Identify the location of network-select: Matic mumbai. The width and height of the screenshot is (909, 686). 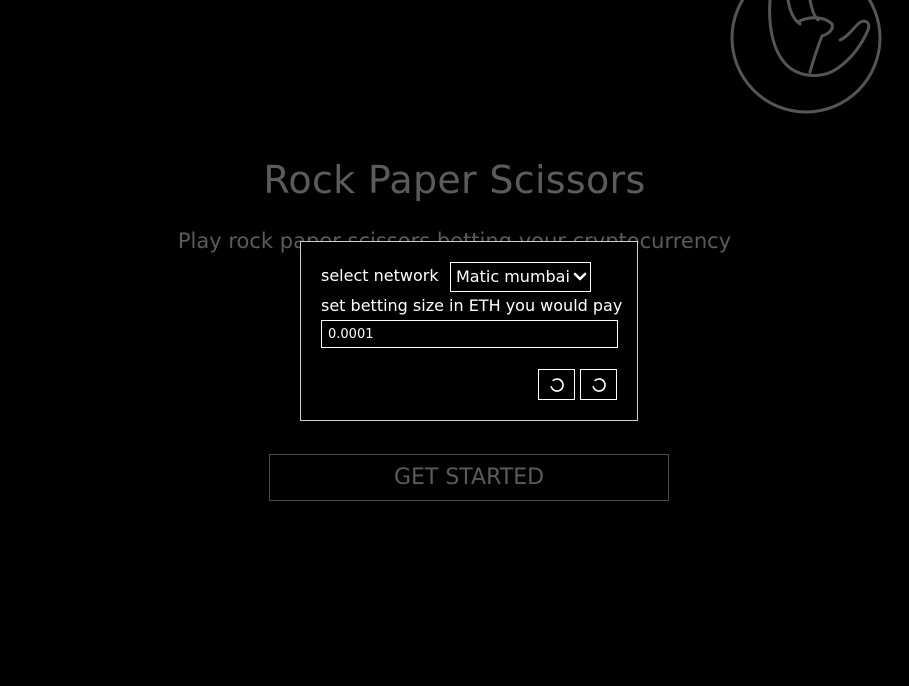
(520, 277).